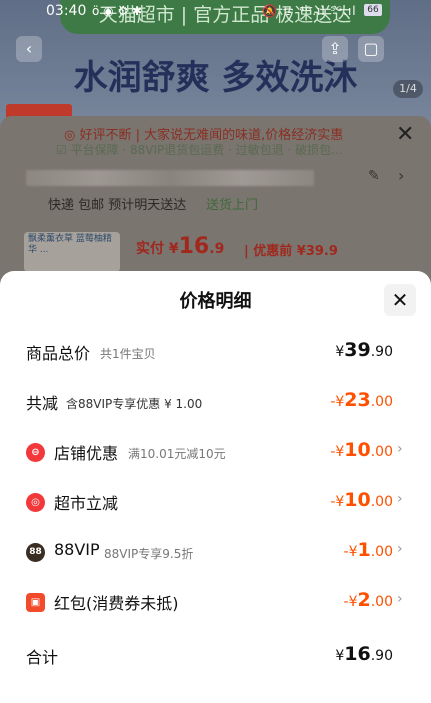  What do you see at coordinates (35, 452) in the screenshot?
I see `shop-coupon-icon: ⊖` at bounding box center [35, 452].